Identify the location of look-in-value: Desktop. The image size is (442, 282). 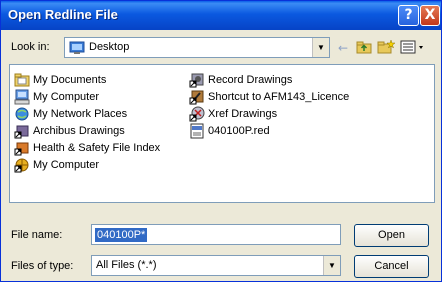
(109, 47).